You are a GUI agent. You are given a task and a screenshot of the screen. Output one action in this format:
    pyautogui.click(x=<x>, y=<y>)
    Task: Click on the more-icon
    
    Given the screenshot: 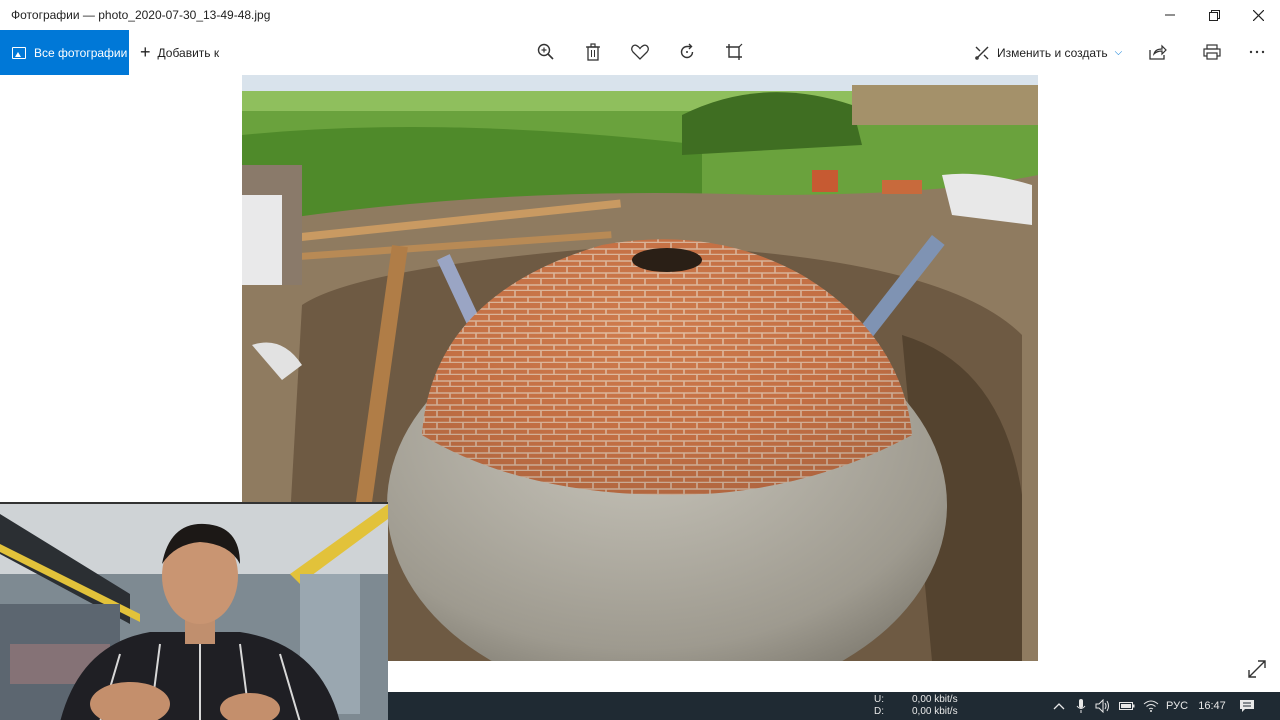 What is the action you would take?
    pyautogui.click(x=1257, y=52)
    